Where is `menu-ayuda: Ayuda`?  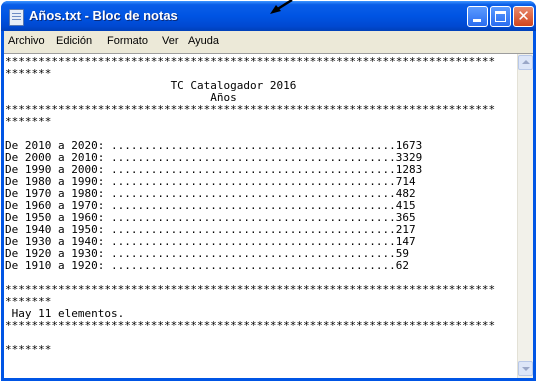
menu-ayuda: Ayuda is located at coordinates (203, 41).